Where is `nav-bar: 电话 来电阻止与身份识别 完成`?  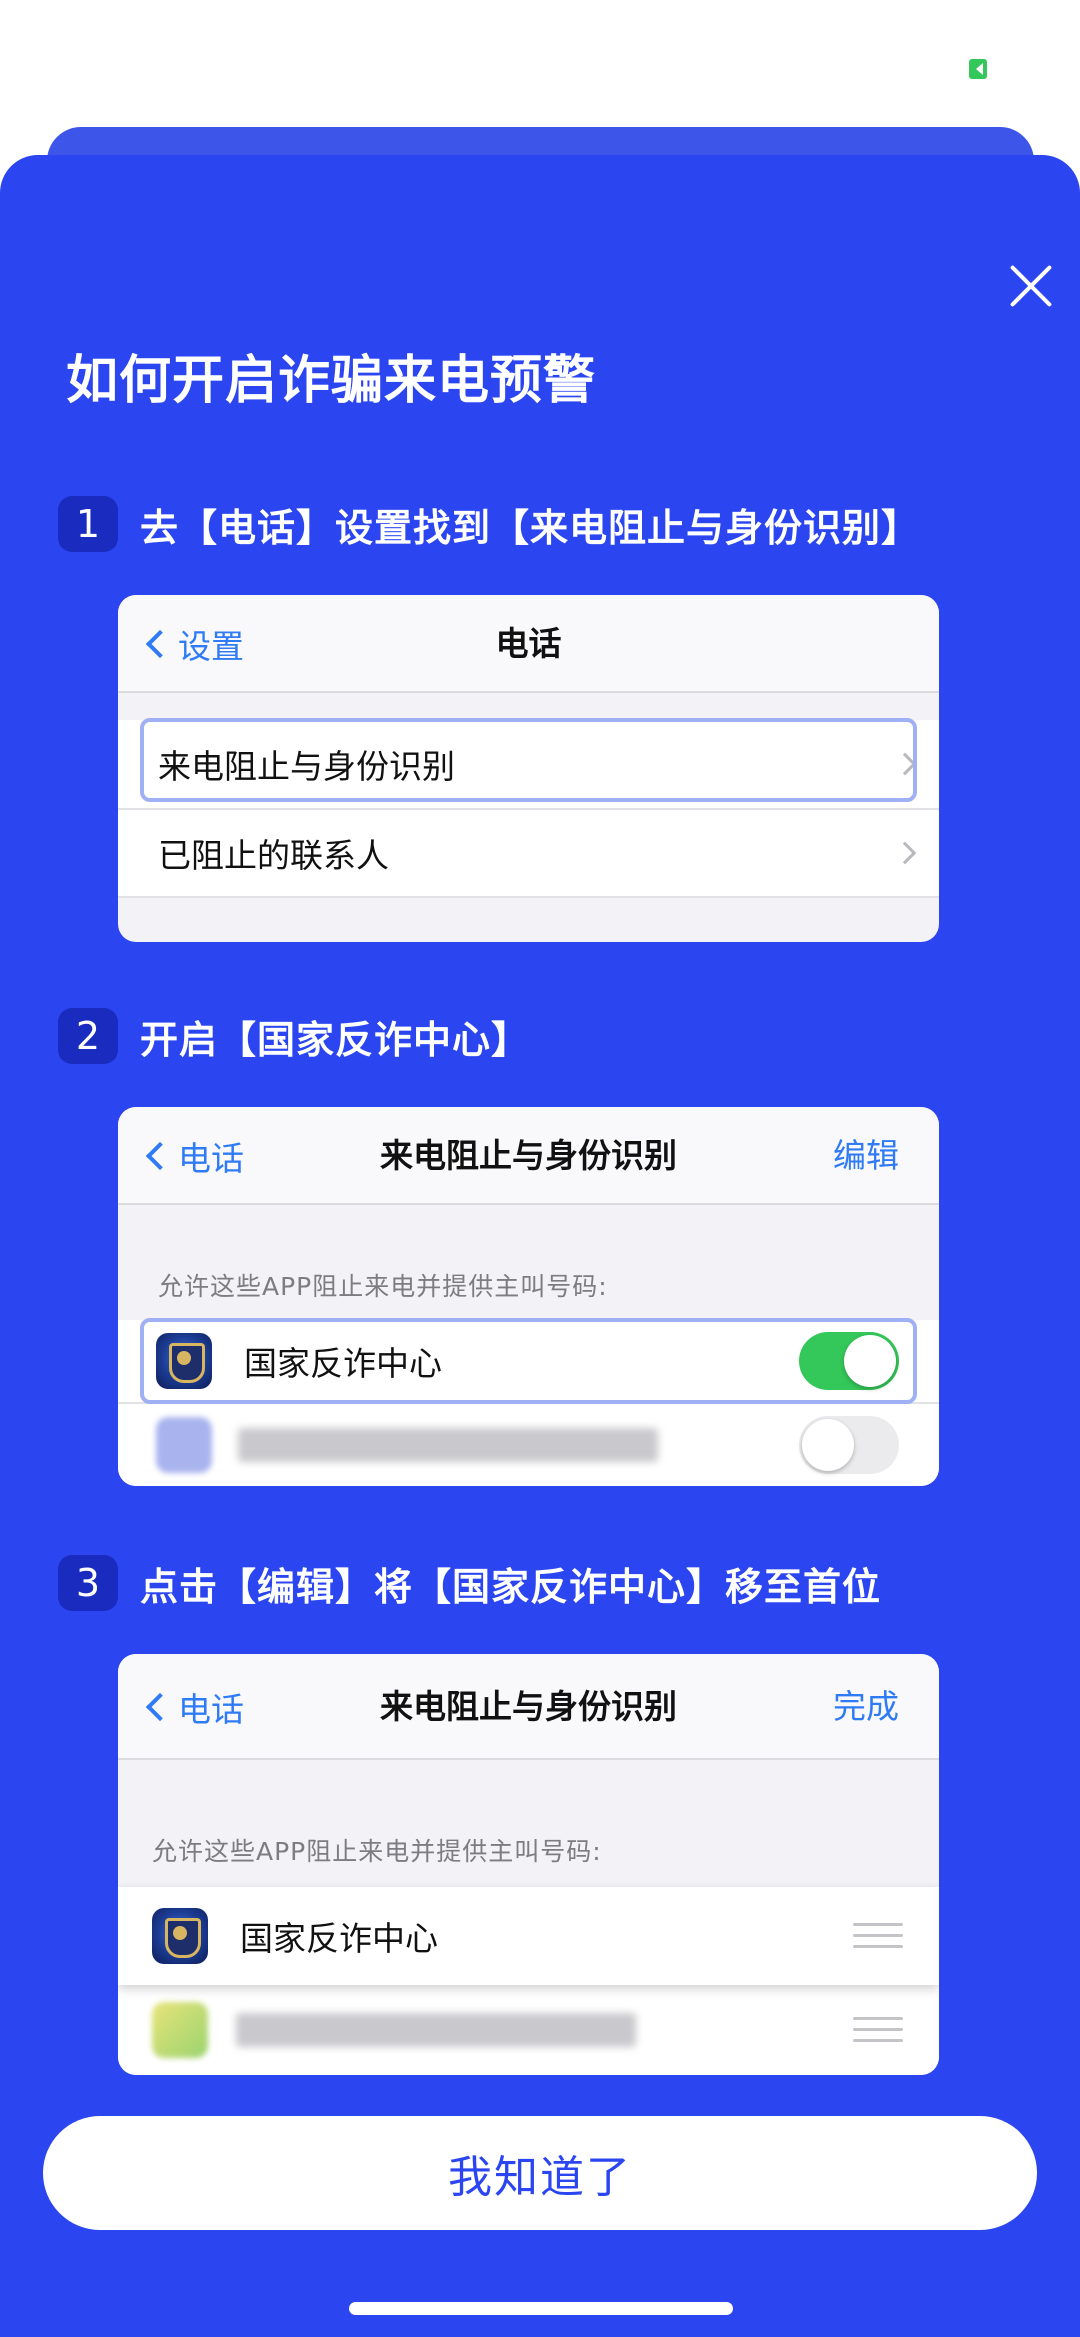
nav-bar: 电话 来电阻止与身份识别 完成 is located at coordinates (528, 1707).